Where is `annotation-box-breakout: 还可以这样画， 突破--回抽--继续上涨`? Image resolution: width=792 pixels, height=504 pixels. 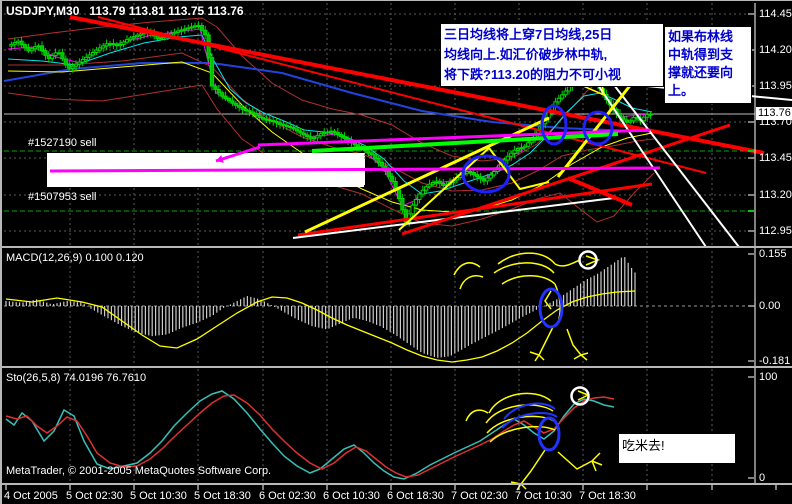 annotation-box-breakout: 还可以这样画， 突破--回抽--继续上涨 is located at coordinates (206, 169).